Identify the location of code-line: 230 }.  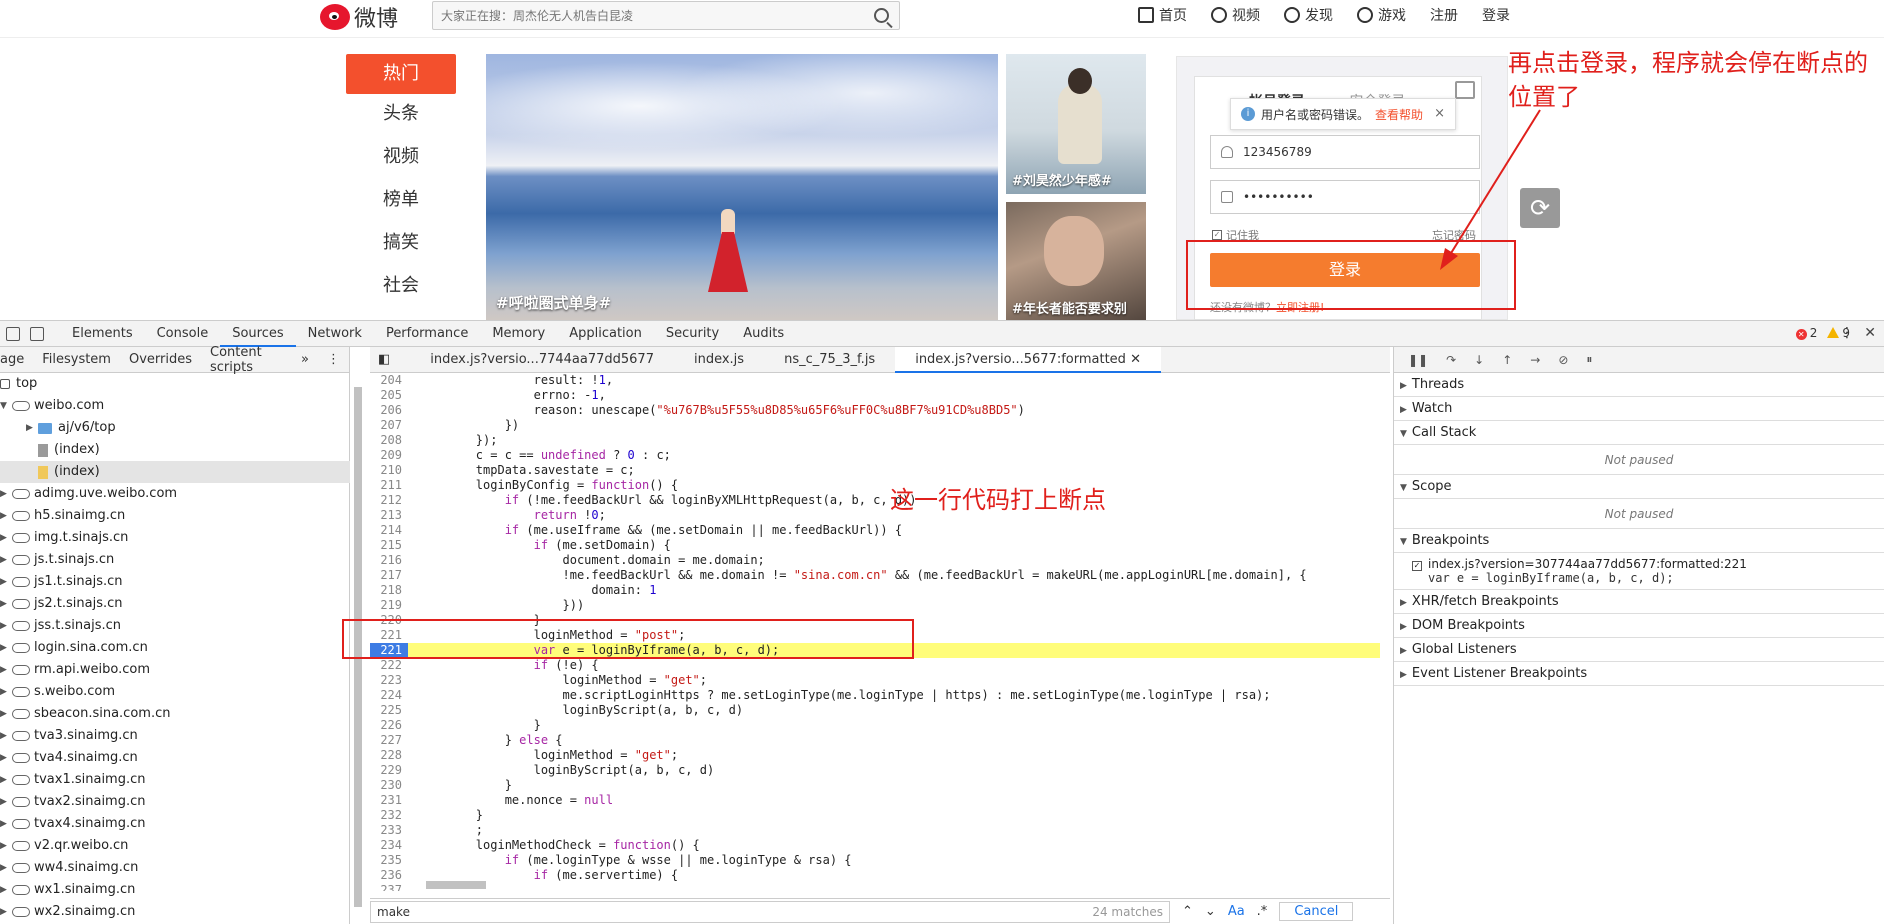
(875, 785).